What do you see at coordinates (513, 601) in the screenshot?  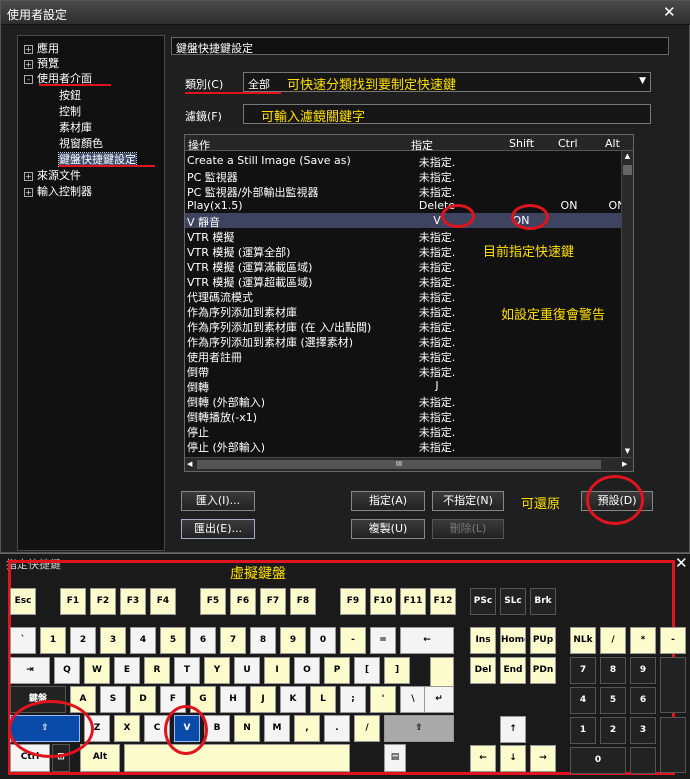 I see `key-fn: SLc` at bounding box center [513, 601].